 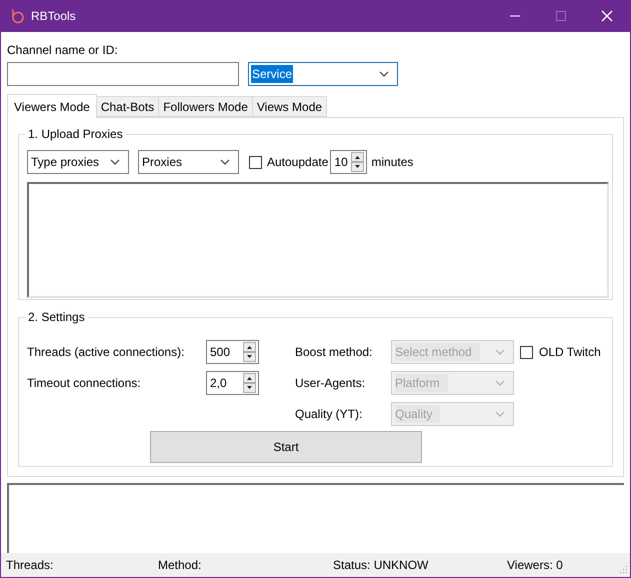 What do you see at coordinates (84, 383) in the screenshot?
I see `setting-label: Timeout connections:` at bounding box center [84, 383].